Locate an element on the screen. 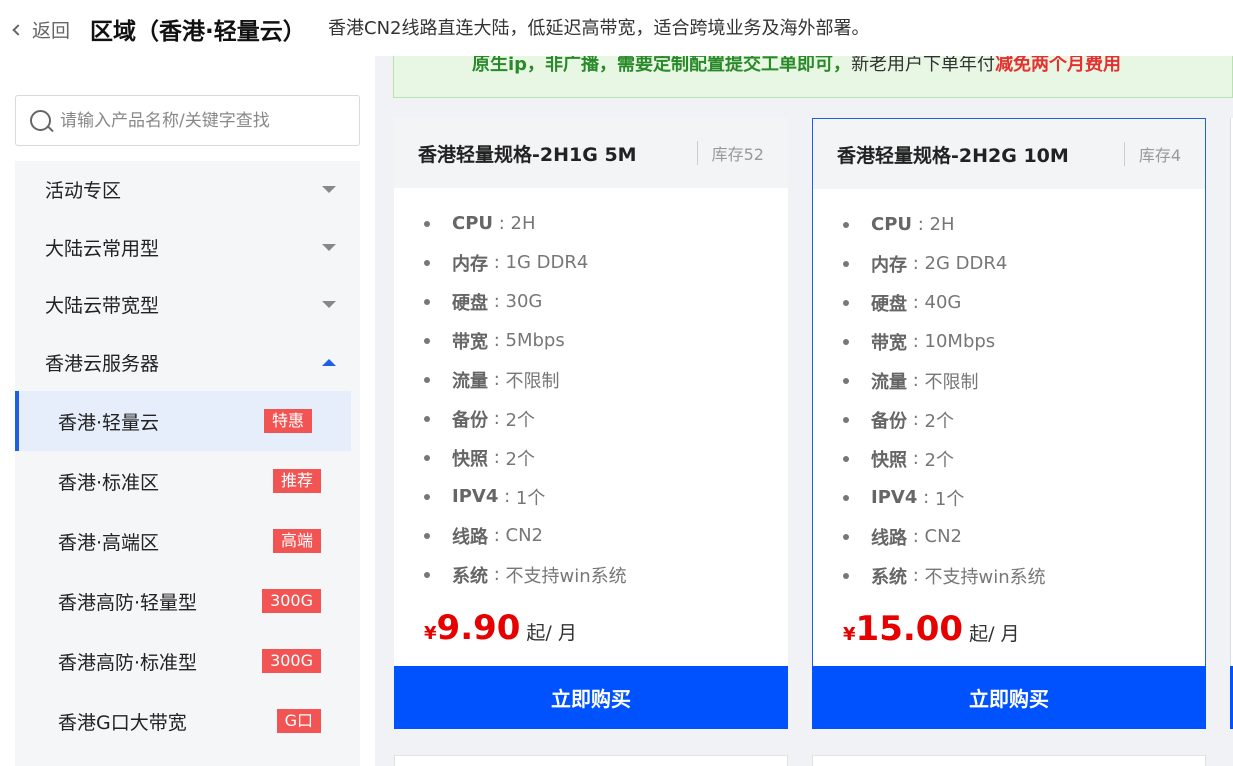  product-search is located at coordinates (187, 120).